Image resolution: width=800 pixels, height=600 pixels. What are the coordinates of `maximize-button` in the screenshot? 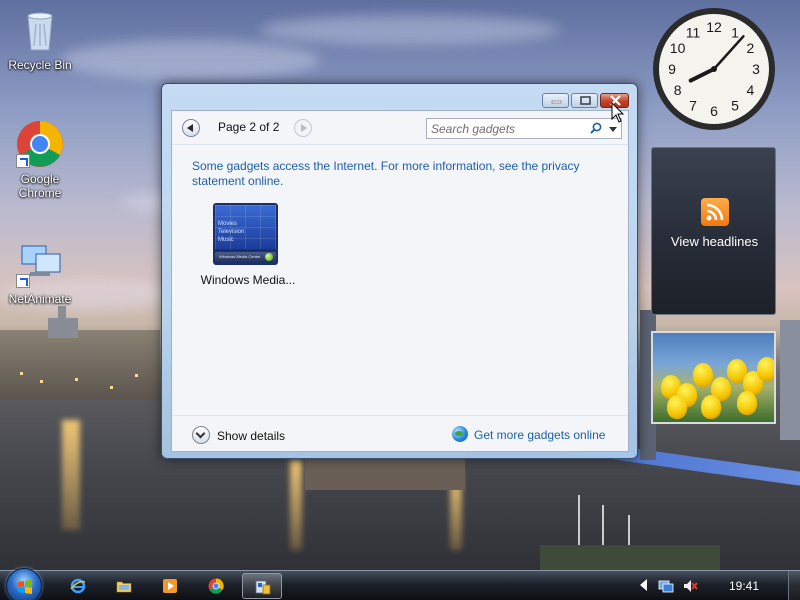 It's located at (584, 100).